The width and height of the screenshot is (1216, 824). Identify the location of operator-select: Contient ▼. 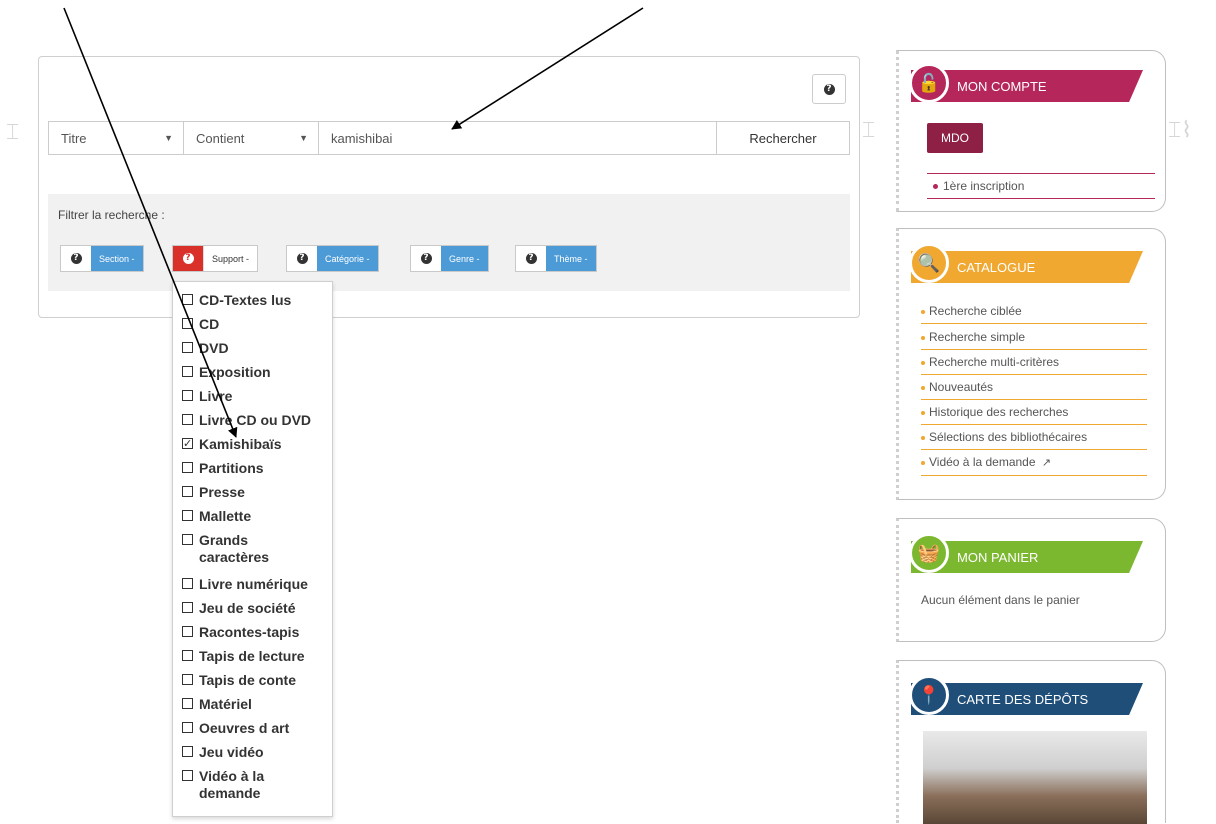
(251, 138).